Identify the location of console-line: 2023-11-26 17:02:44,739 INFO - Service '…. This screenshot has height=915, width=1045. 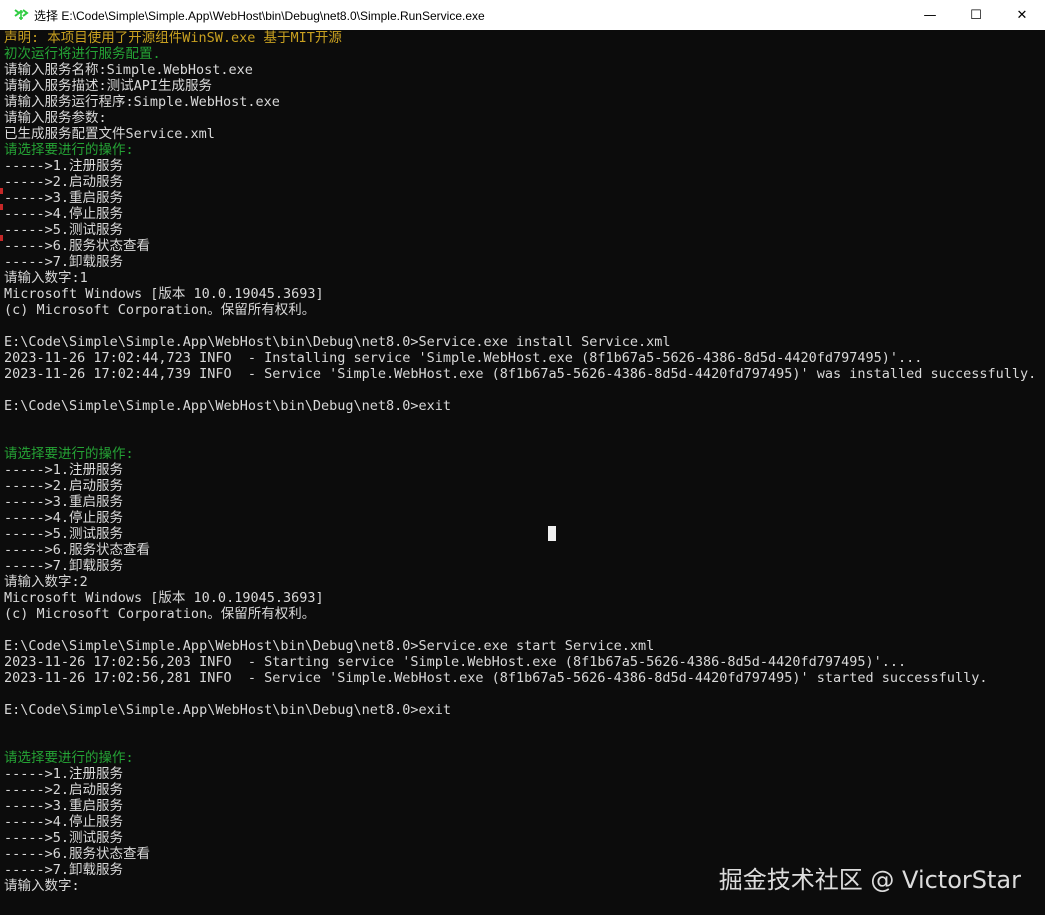
(520, 374).